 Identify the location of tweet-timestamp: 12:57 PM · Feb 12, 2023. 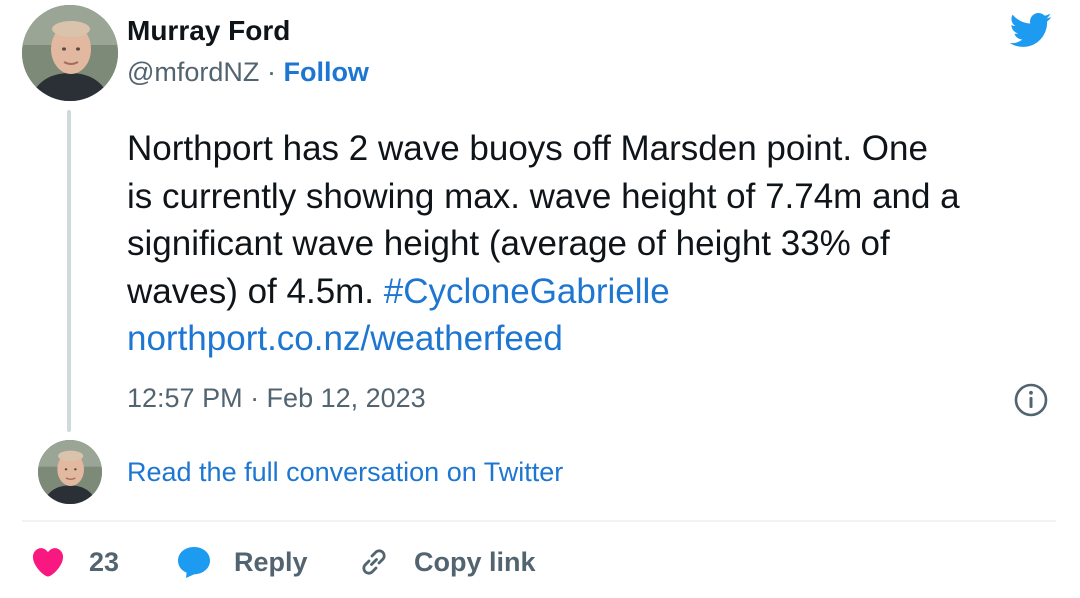
(276, 398).